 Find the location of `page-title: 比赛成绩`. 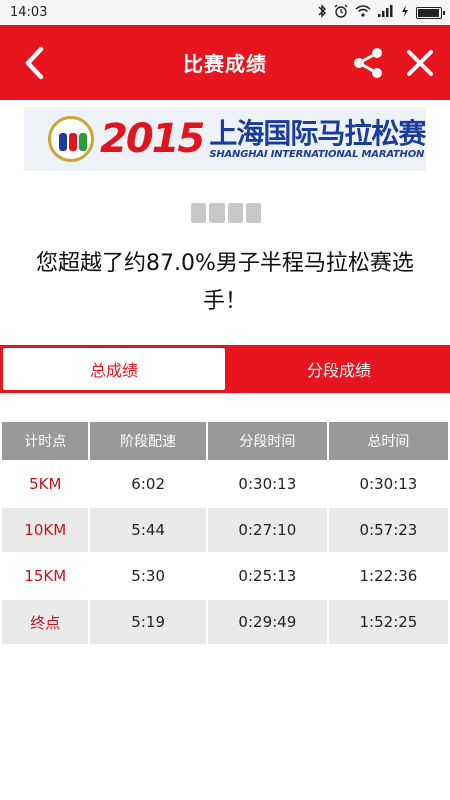

page-title: 比赛成绩 is located at coordinates (225, 64).